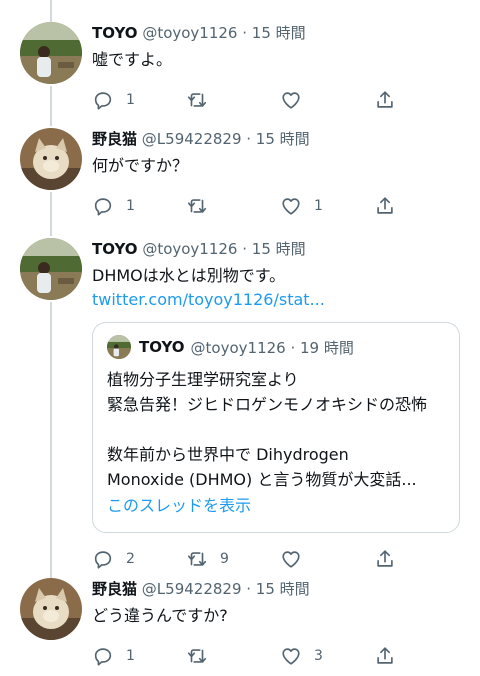 The width and height of the screenshot is (480, 676). What do you see at coordinates (160, 615) in the screenshot?
I see `tweet-text: どう違うんですか?` at bounding box center [160, 615].